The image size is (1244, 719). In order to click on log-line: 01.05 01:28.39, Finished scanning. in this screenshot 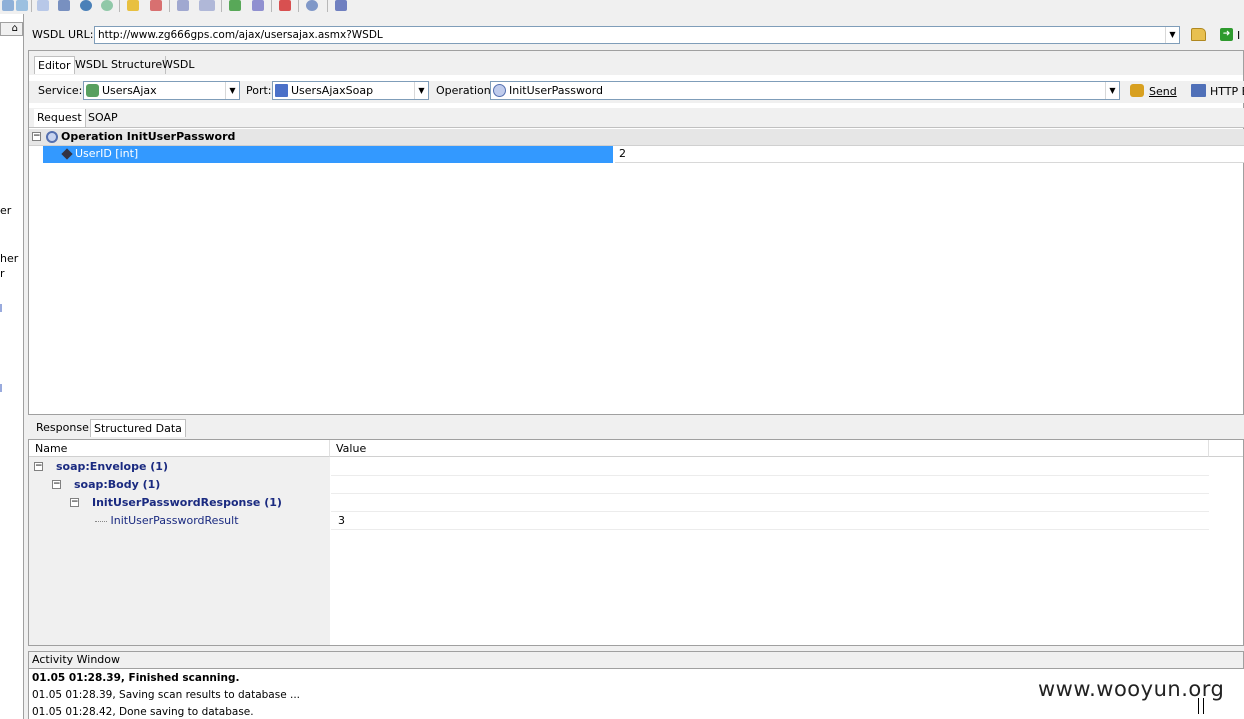, I will do `click(136, 678)`.